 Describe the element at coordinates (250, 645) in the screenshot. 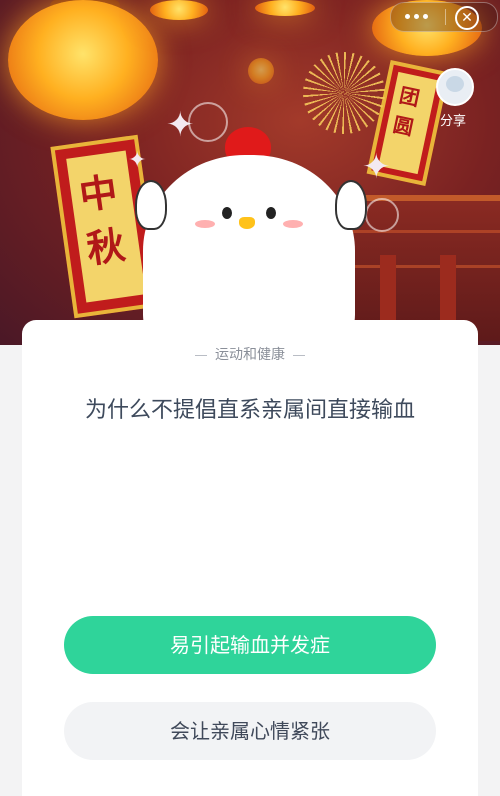

I see `answer-option-1: 易引起输血并发症` at that location.